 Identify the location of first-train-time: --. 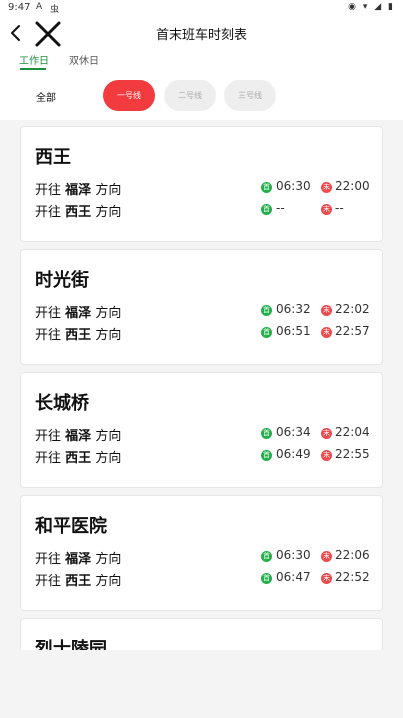
(280, 208).